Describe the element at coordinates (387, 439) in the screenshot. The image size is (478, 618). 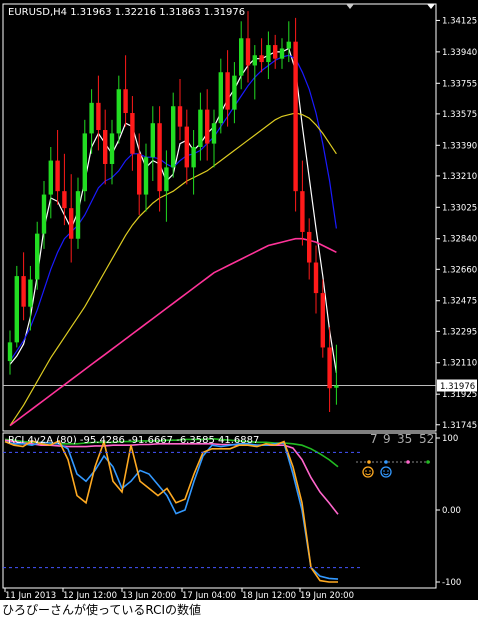
I see `period-label-9: 9` at that location.